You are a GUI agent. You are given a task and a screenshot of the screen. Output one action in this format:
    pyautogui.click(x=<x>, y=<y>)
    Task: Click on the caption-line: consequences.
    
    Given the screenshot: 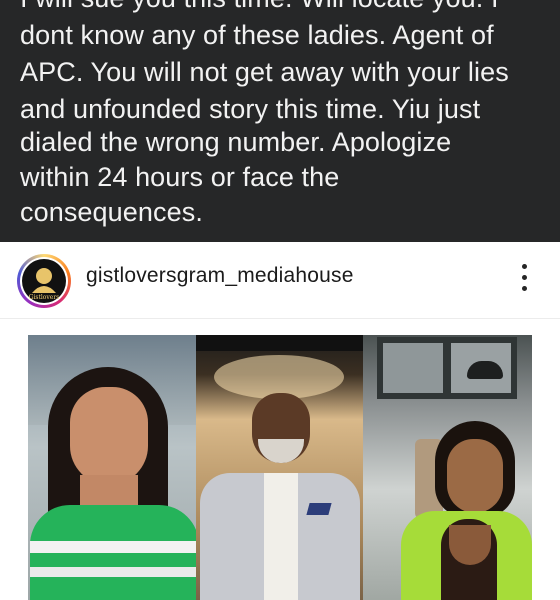 What is the action you would take?
    pyautogui.click(x=111, y=212)
    